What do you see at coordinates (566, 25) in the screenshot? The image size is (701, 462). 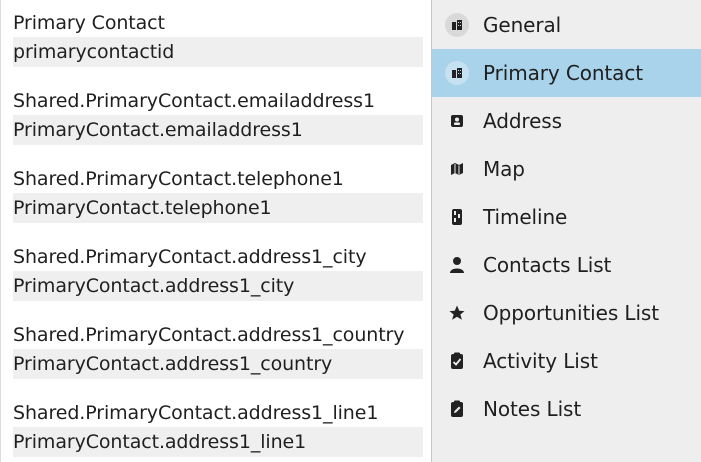 I see `nav-item-general: General` at bounding box center [566, 25].